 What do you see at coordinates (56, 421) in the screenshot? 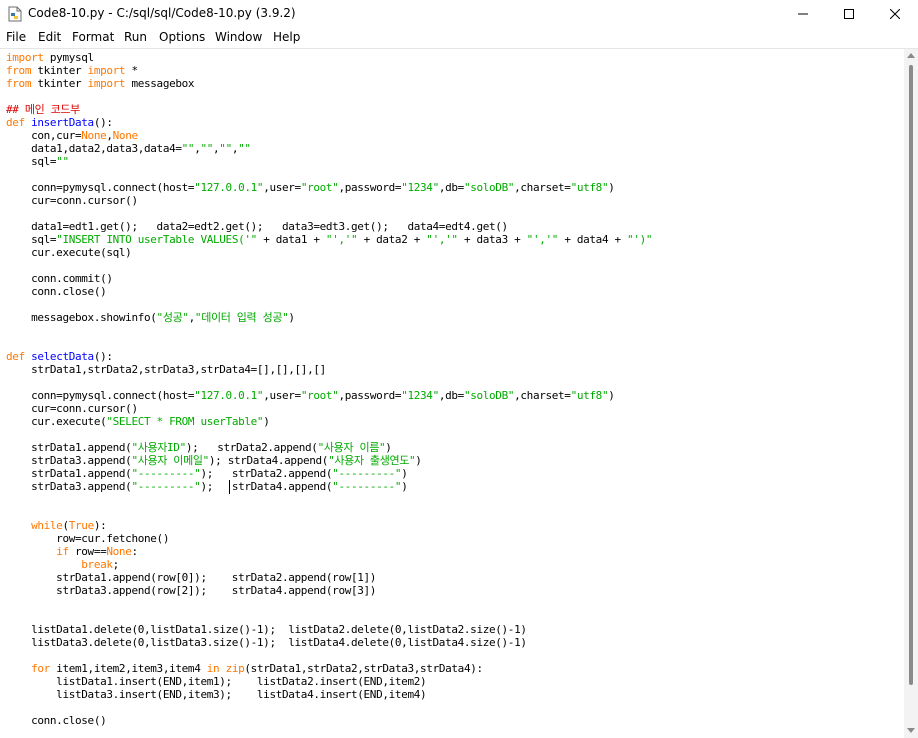
I see `code-token: cur.execute(` at bounding box center [56, 421].